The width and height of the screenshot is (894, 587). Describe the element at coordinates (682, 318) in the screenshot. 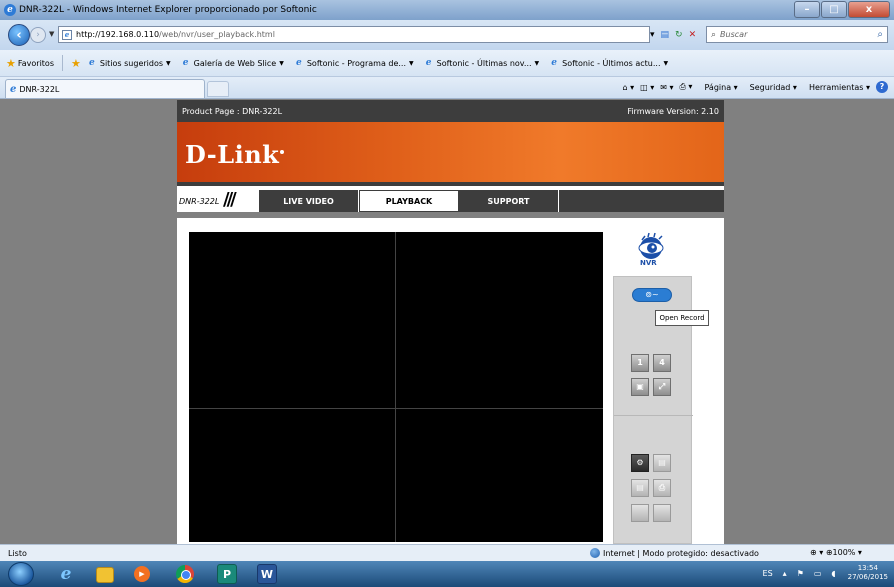

I see `open-record-tooltip: Open Record` at that location.